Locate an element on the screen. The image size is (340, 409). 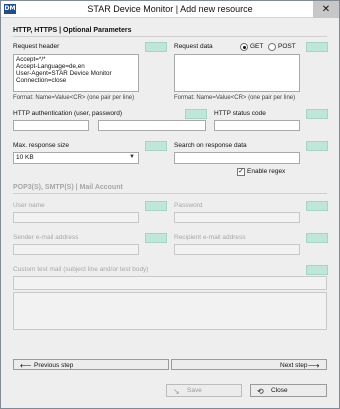
password-label: Password is located at coordinates (188, 205).